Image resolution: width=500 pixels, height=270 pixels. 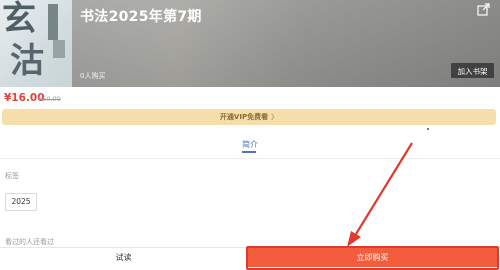 What do you see at coordinates (27, 61) in the screenshot?
I see `cover-char-2: 沽` at bounding box center [27, 61].